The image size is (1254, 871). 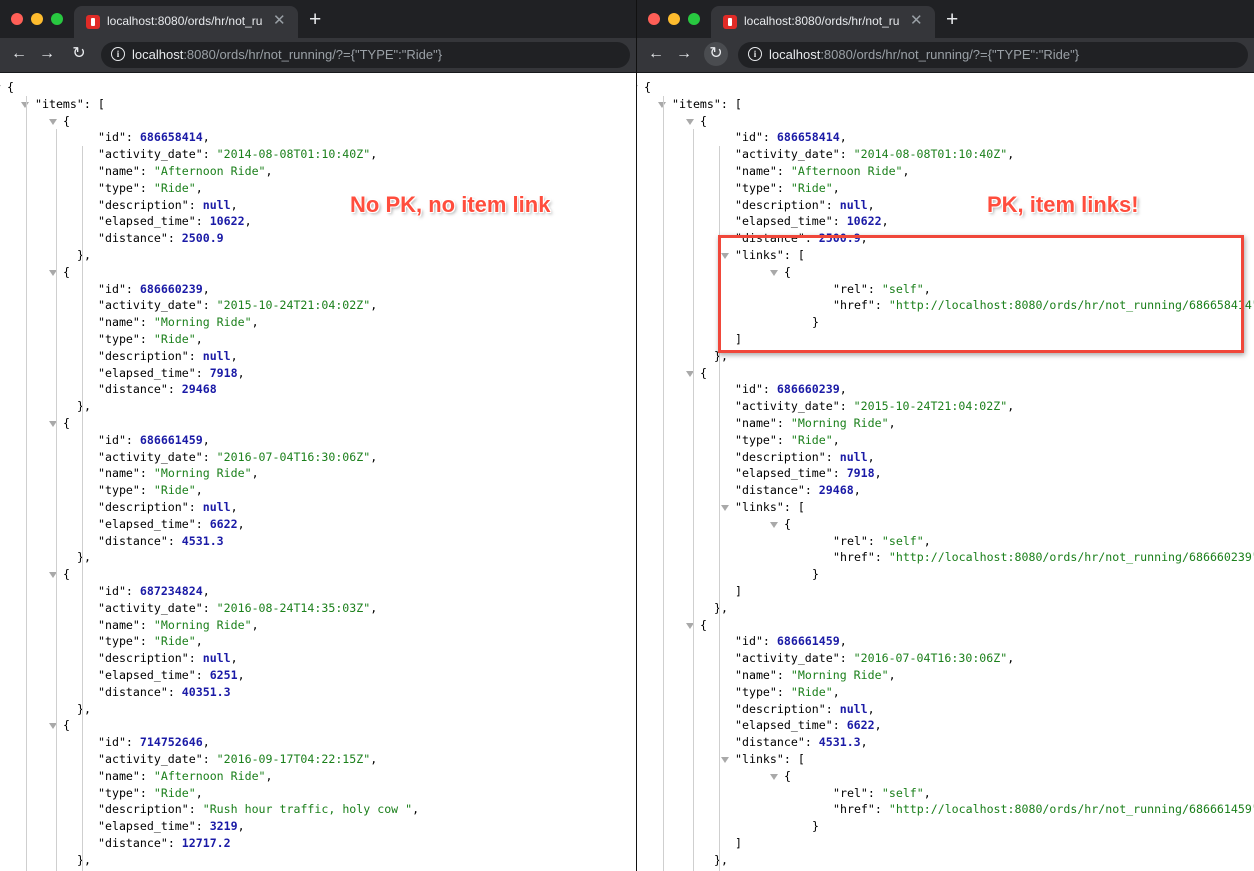 I want to click on json-field-activity-date: "activity_date": "2016-07-04T16:30:06Z",, so click(x=875, y=658).